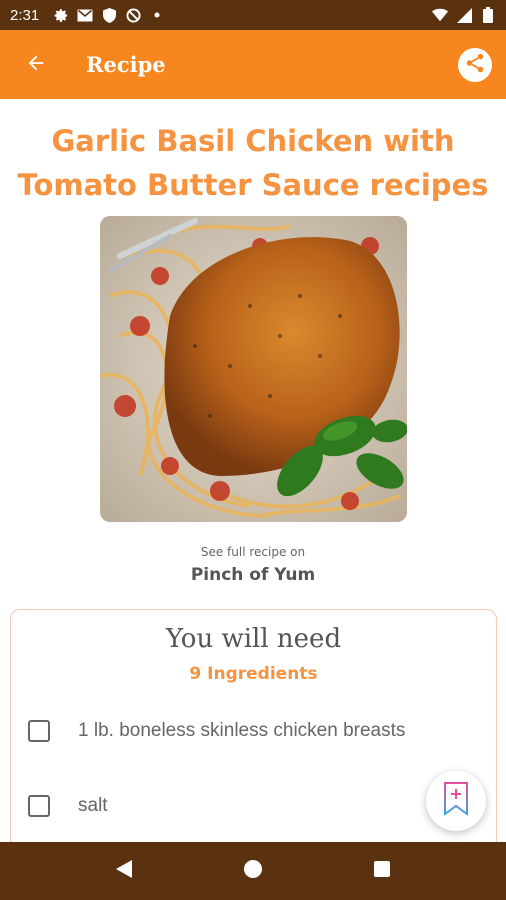 The height and width of the screenshot is (900, 506). I want to click on system-nav-bar, so click(253, 871).